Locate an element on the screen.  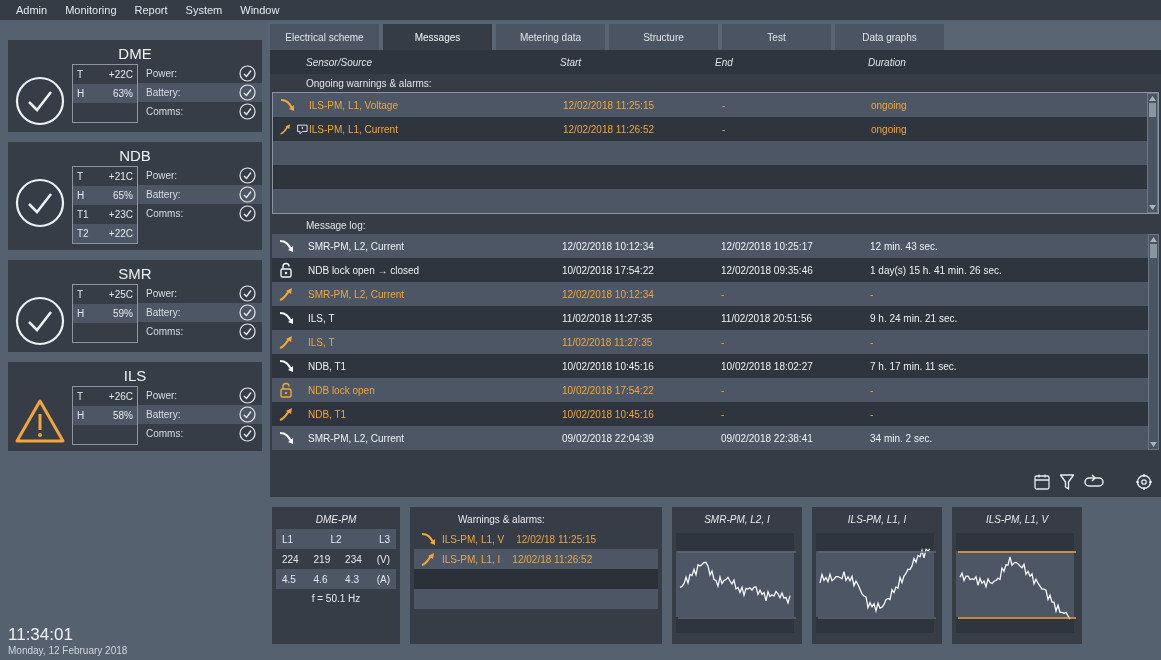
reading-value: 65% is located at coordinates (123, 195).